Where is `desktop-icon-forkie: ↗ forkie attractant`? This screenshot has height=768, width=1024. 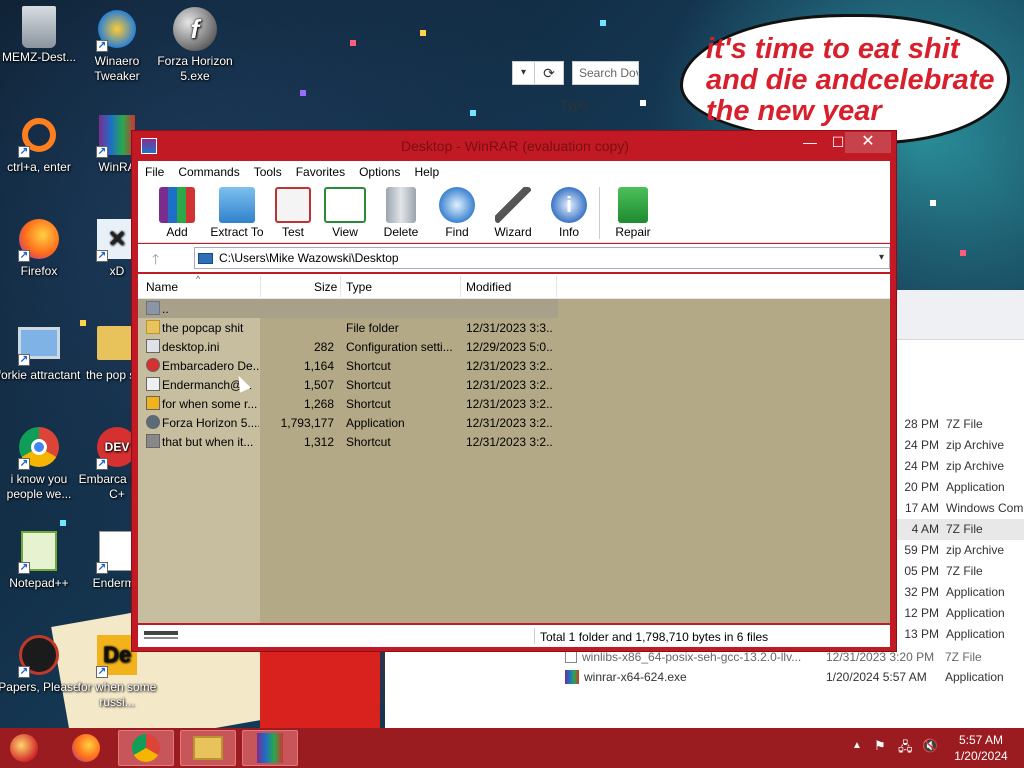
desktop-icon-forkie: ↗ forkie attractant is located at coordinates (40, 351).